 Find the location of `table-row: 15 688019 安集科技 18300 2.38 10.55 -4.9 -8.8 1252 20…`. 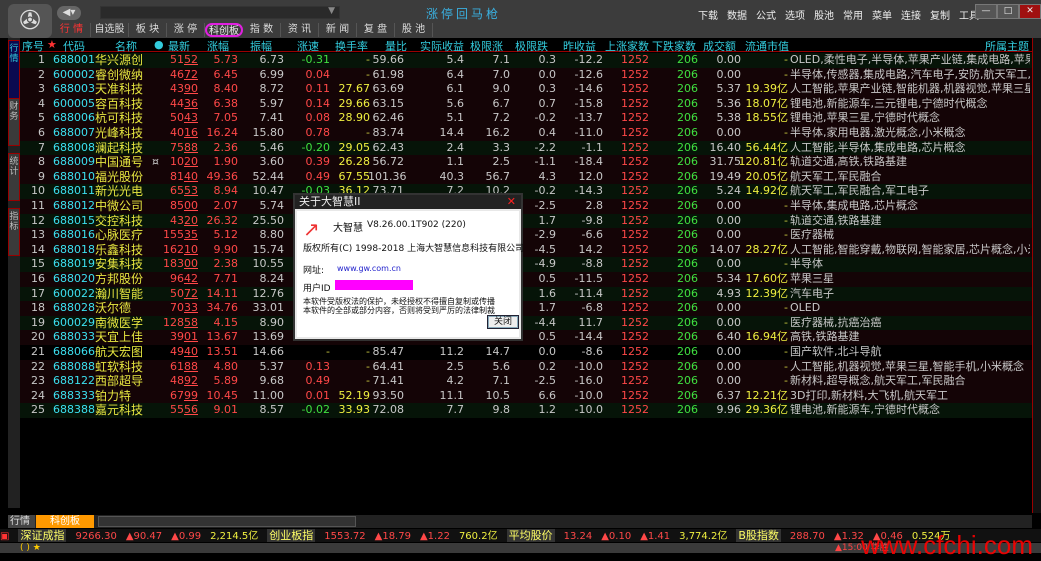

table-row: 15 688019 安集科技 18300 2.38 10.55 -4.9 -8.8 1252 20… is located at coordinates (526, 264).